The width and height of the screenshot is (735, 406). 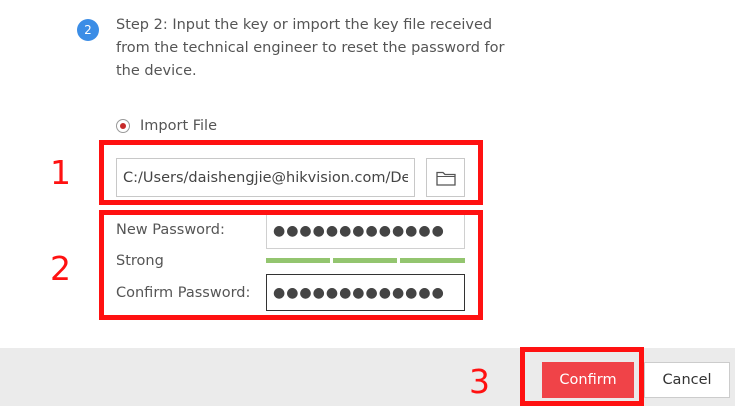 What do you see at coordinates (60, 268) in the screenshot?
I see `annotation-number-2: 2` at bounding box center [60, 268].